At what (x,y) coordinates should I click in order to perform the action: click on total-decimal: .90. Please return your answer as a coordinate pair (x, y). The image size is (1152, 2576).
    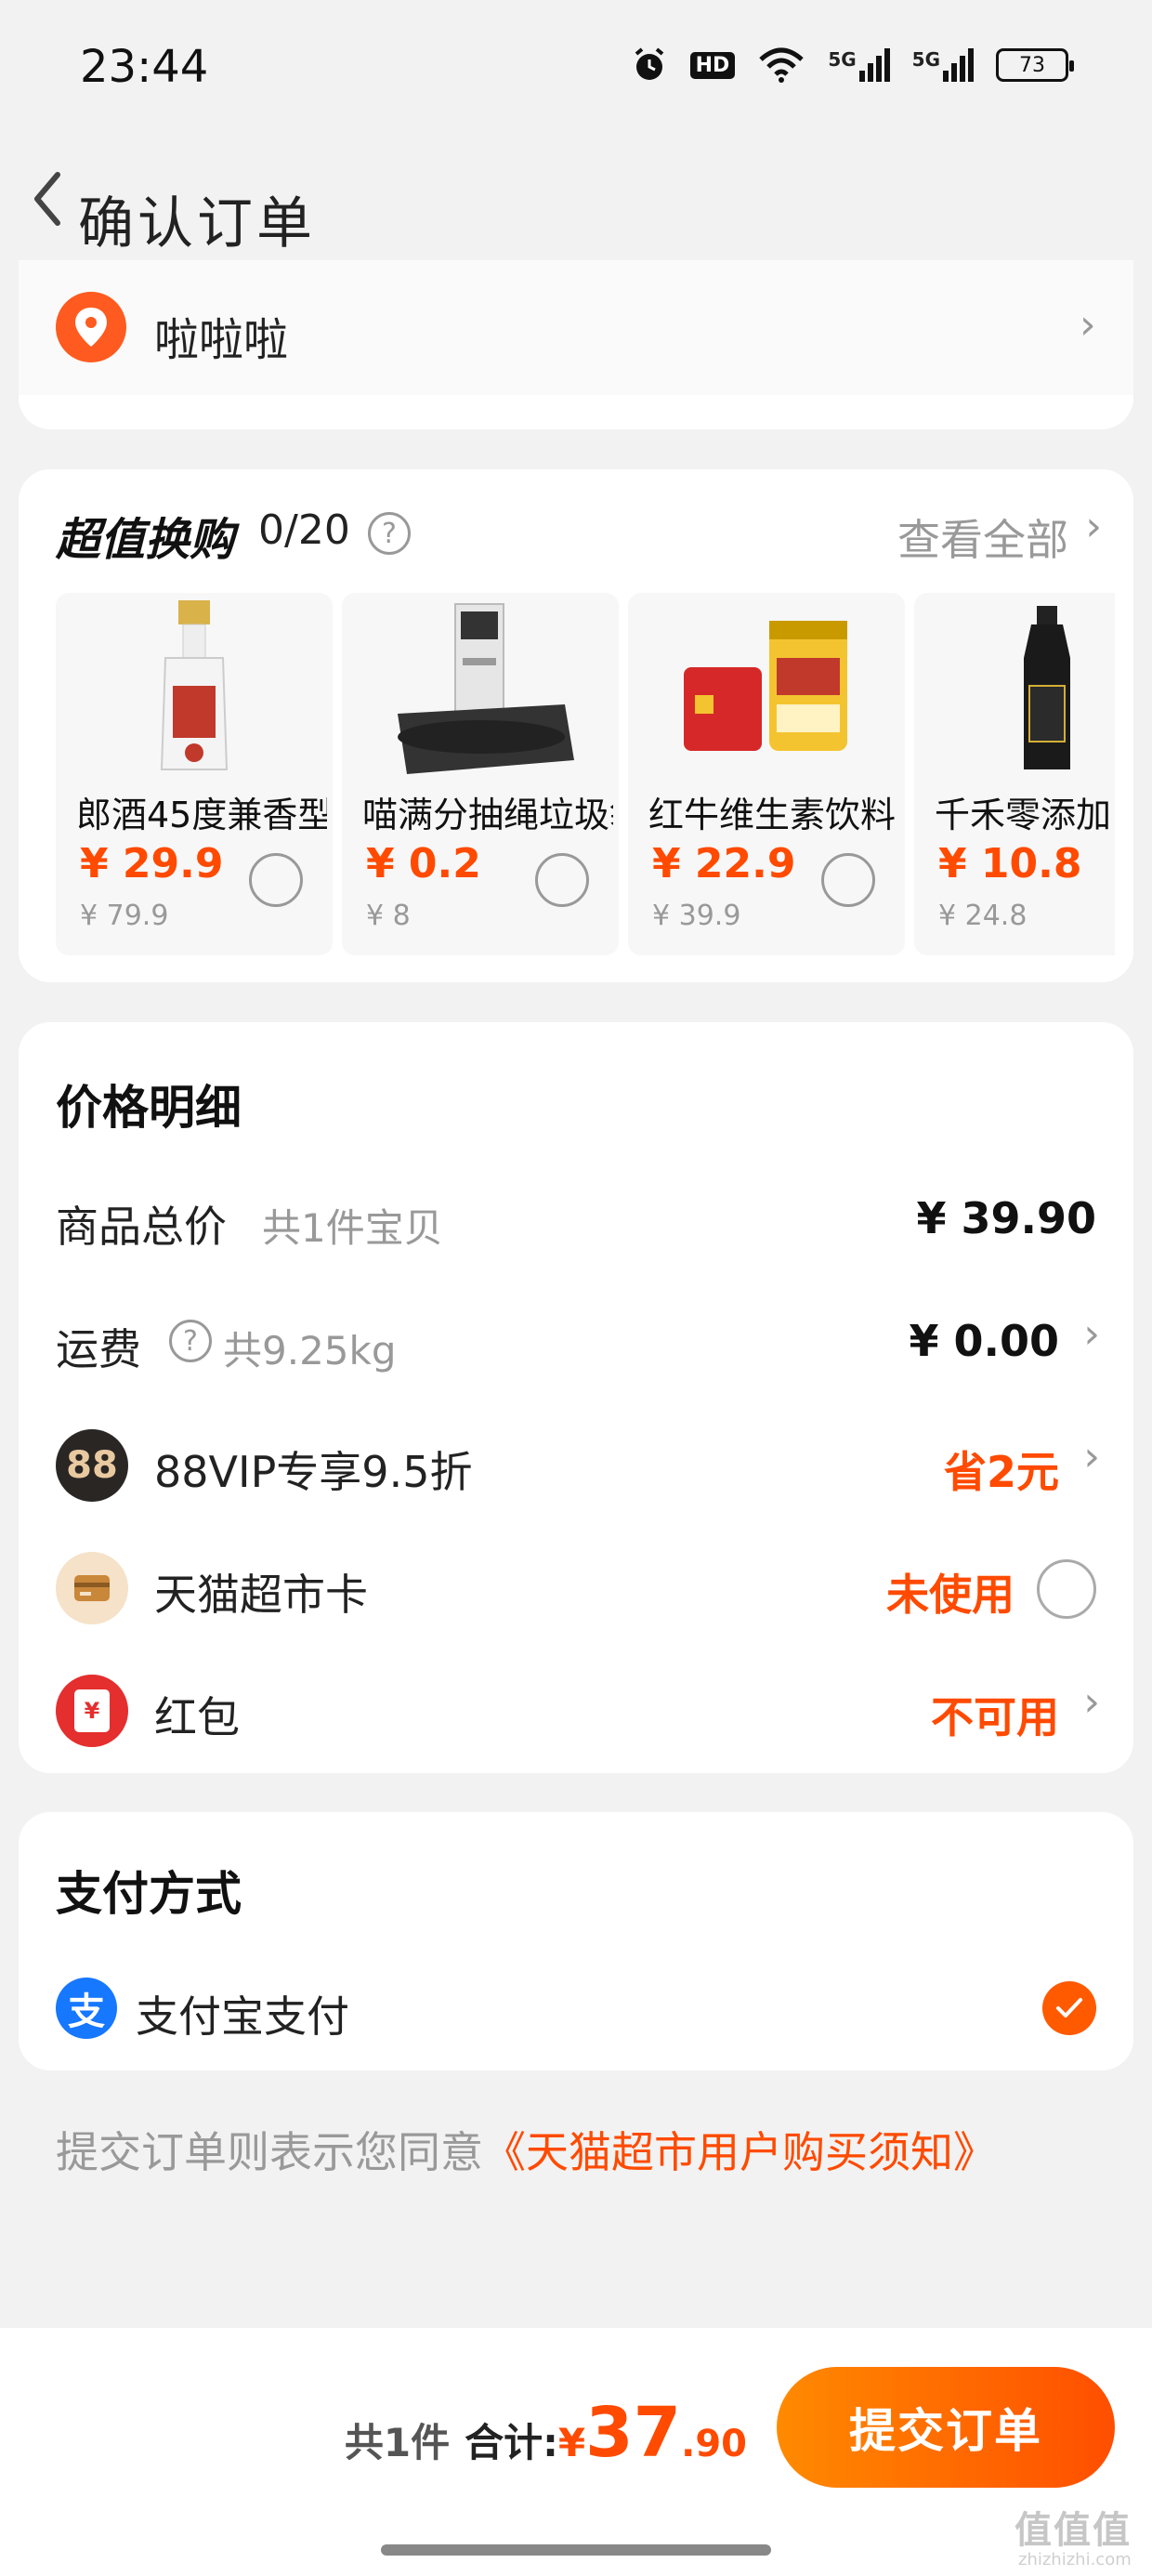
    Looking at the image, I should click on (714, 2444).